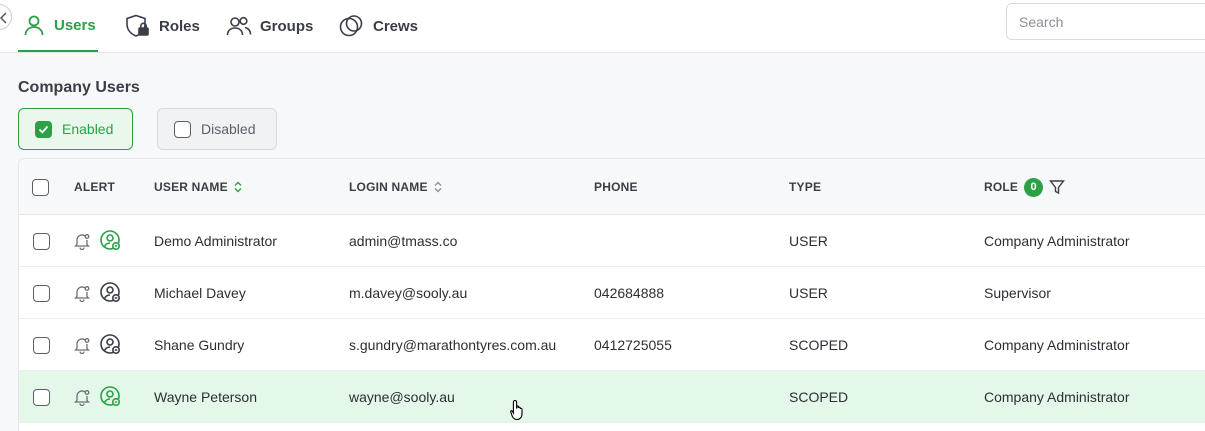 The height and width of the screenshot is (431, 1205). What do you see at coordinates (239, 26) in the screenshot?
I see `users-icon` at bounding box center [239, 26].